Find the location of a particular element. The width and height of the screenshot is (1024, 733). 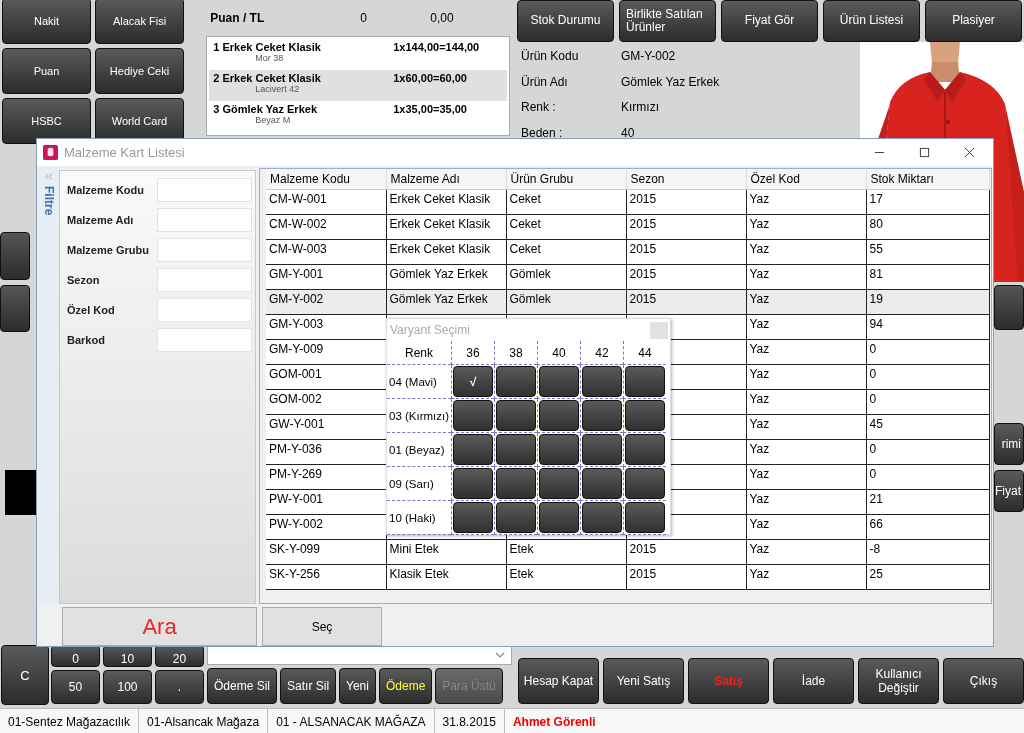

action-button: Satır Sil is located at coordinates (308, 686).